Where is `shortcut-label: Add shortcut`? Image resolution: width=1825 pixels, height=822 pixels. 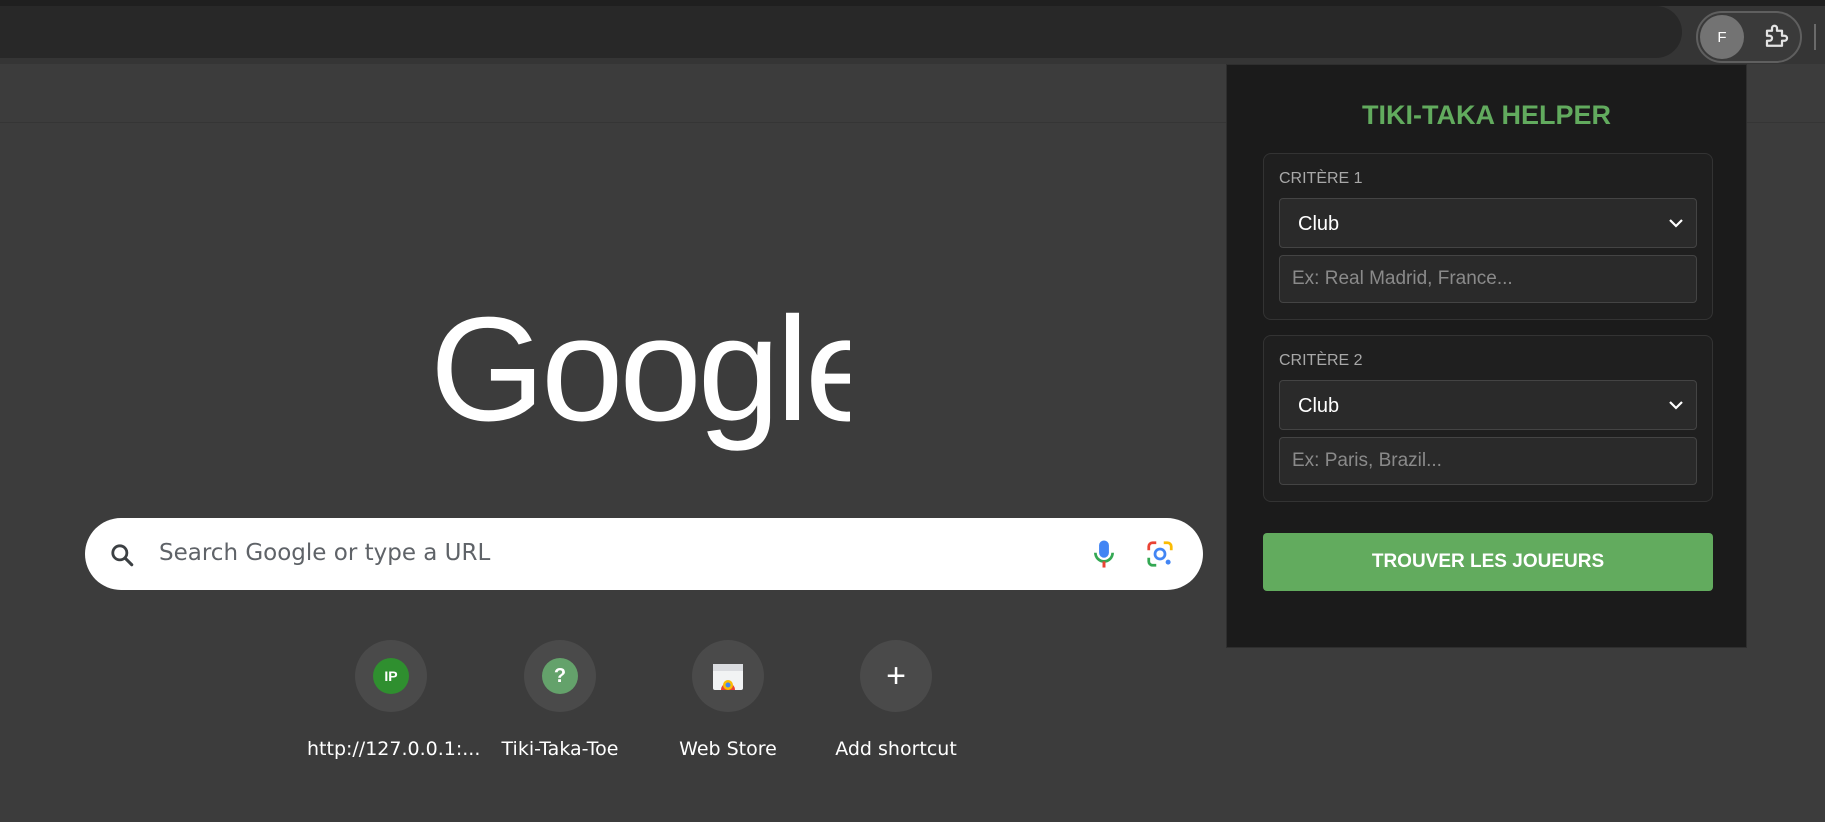
shortcut-label: Add shortcut is located at coordinates (896, 749).